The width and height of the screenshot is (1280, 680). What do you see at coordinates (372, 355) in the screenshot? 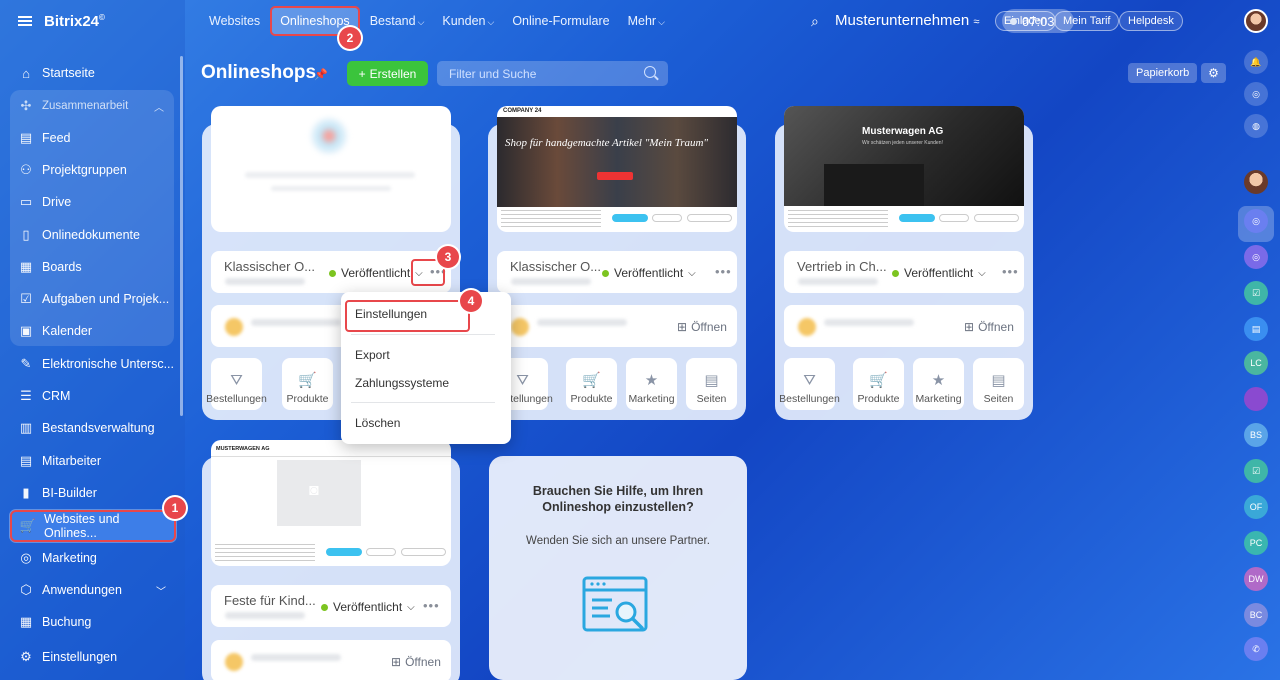
I see `menu-item-export: Export` at bounding box center [372, 355].